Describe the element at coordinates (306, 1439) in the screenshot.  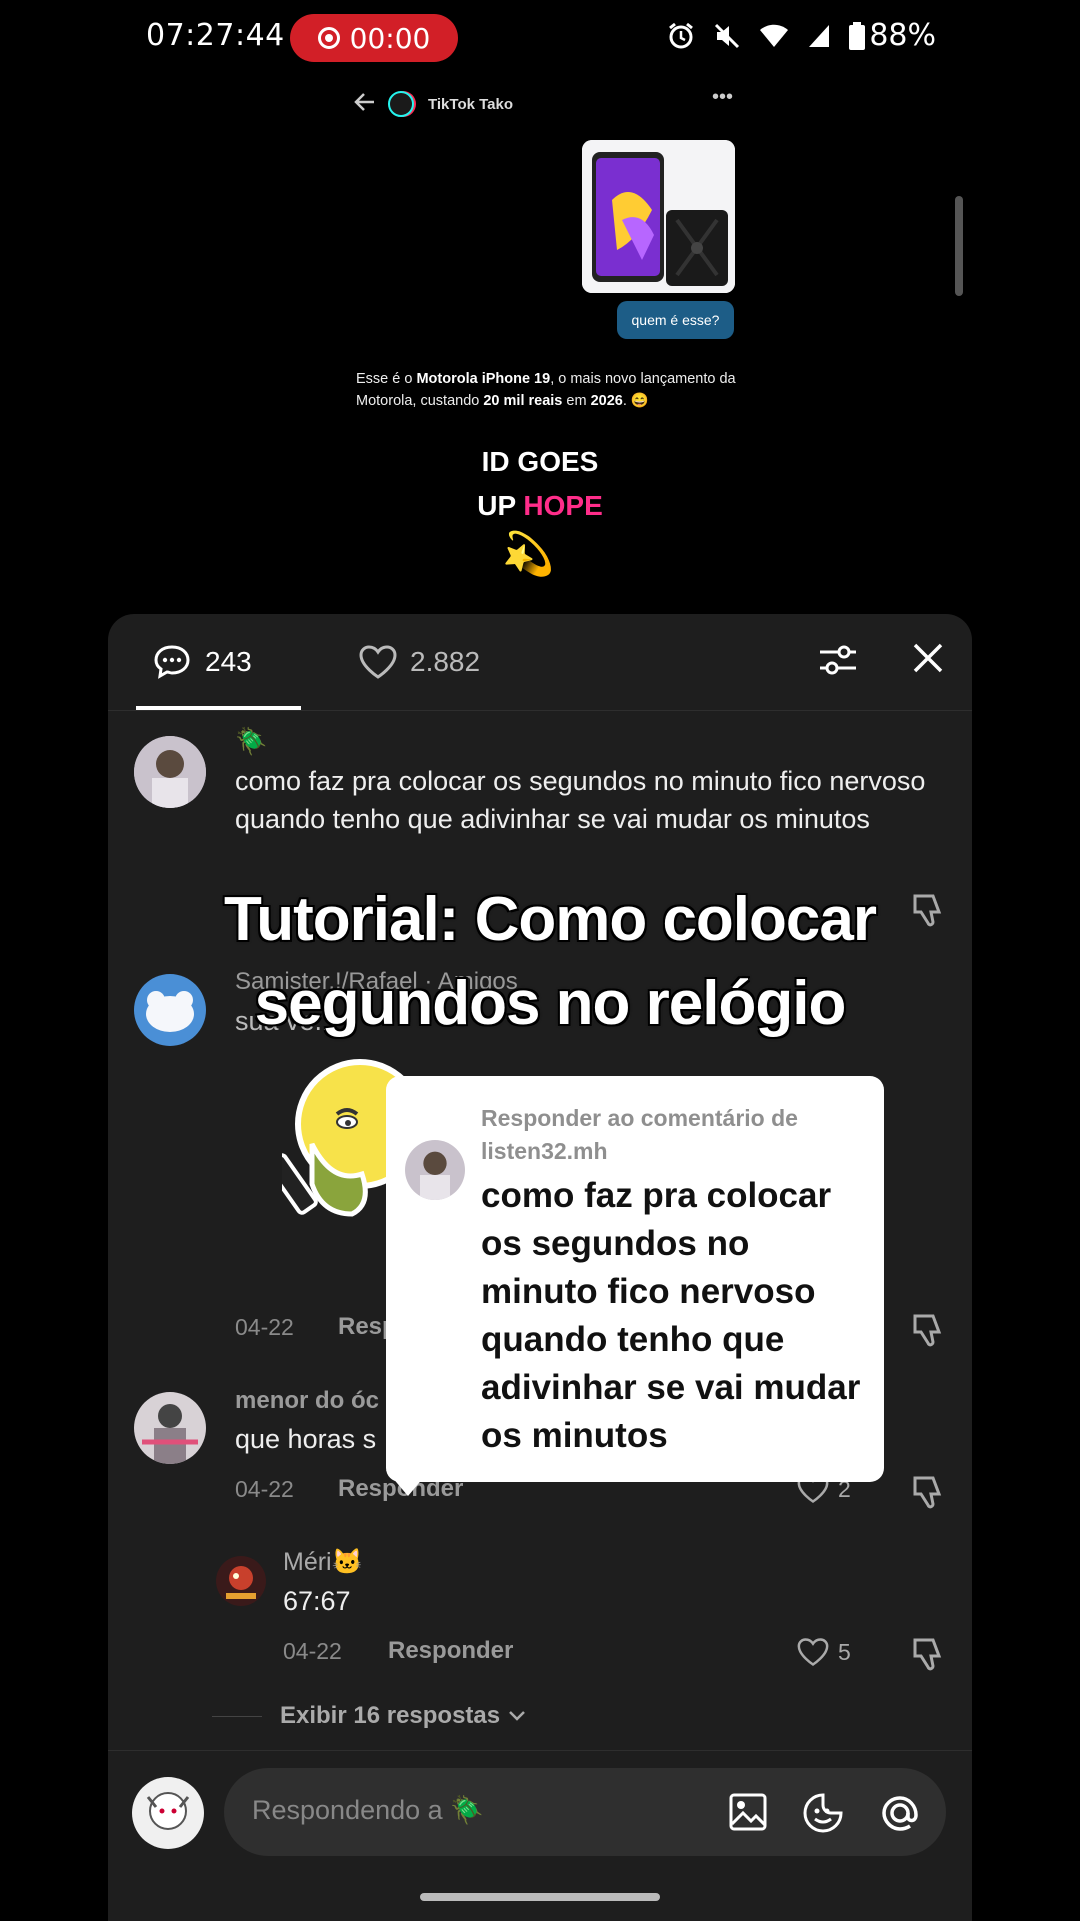
I see `comment-text: que horas s` at that location.